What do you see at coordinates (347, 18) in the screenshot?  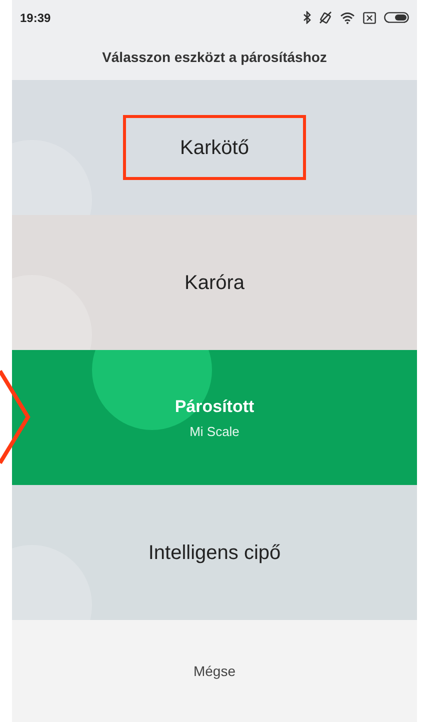 I see `wifi-icon` at bounding box center [347, 18].